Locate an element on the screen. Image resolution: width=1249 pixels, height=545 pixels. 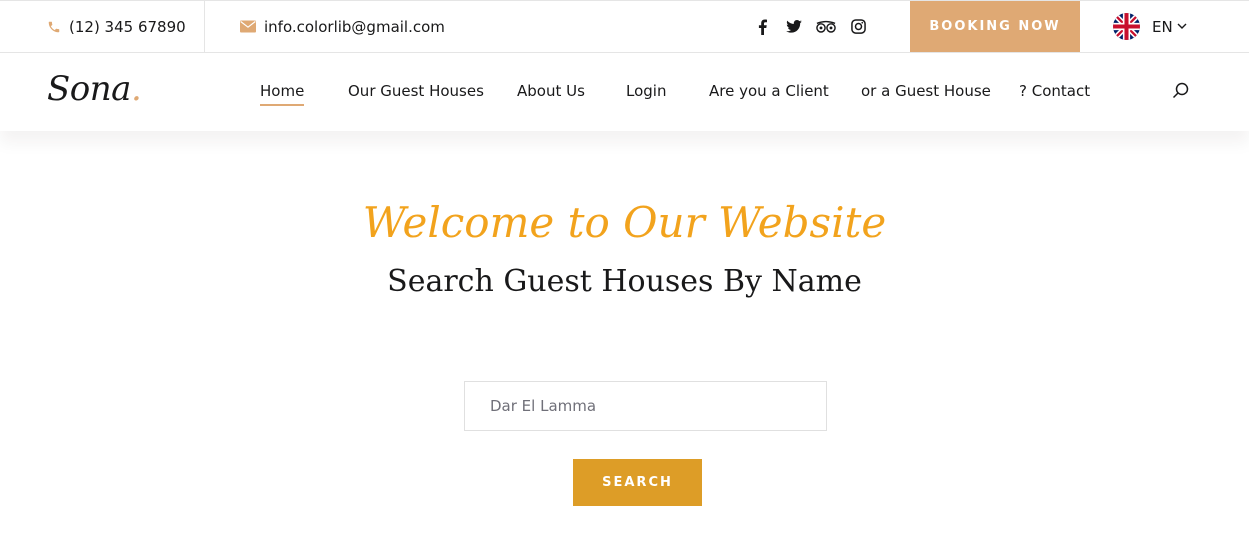
divider is located at coordinates (204, 26).